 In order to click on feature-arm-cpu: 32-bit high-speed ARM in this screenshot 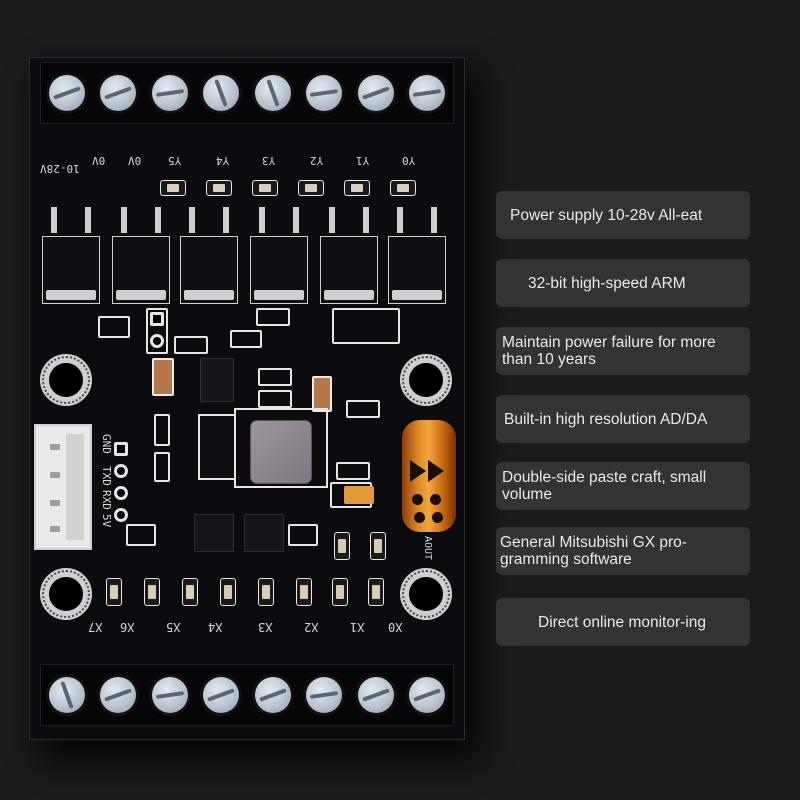, I will do `click(623, 283)`.